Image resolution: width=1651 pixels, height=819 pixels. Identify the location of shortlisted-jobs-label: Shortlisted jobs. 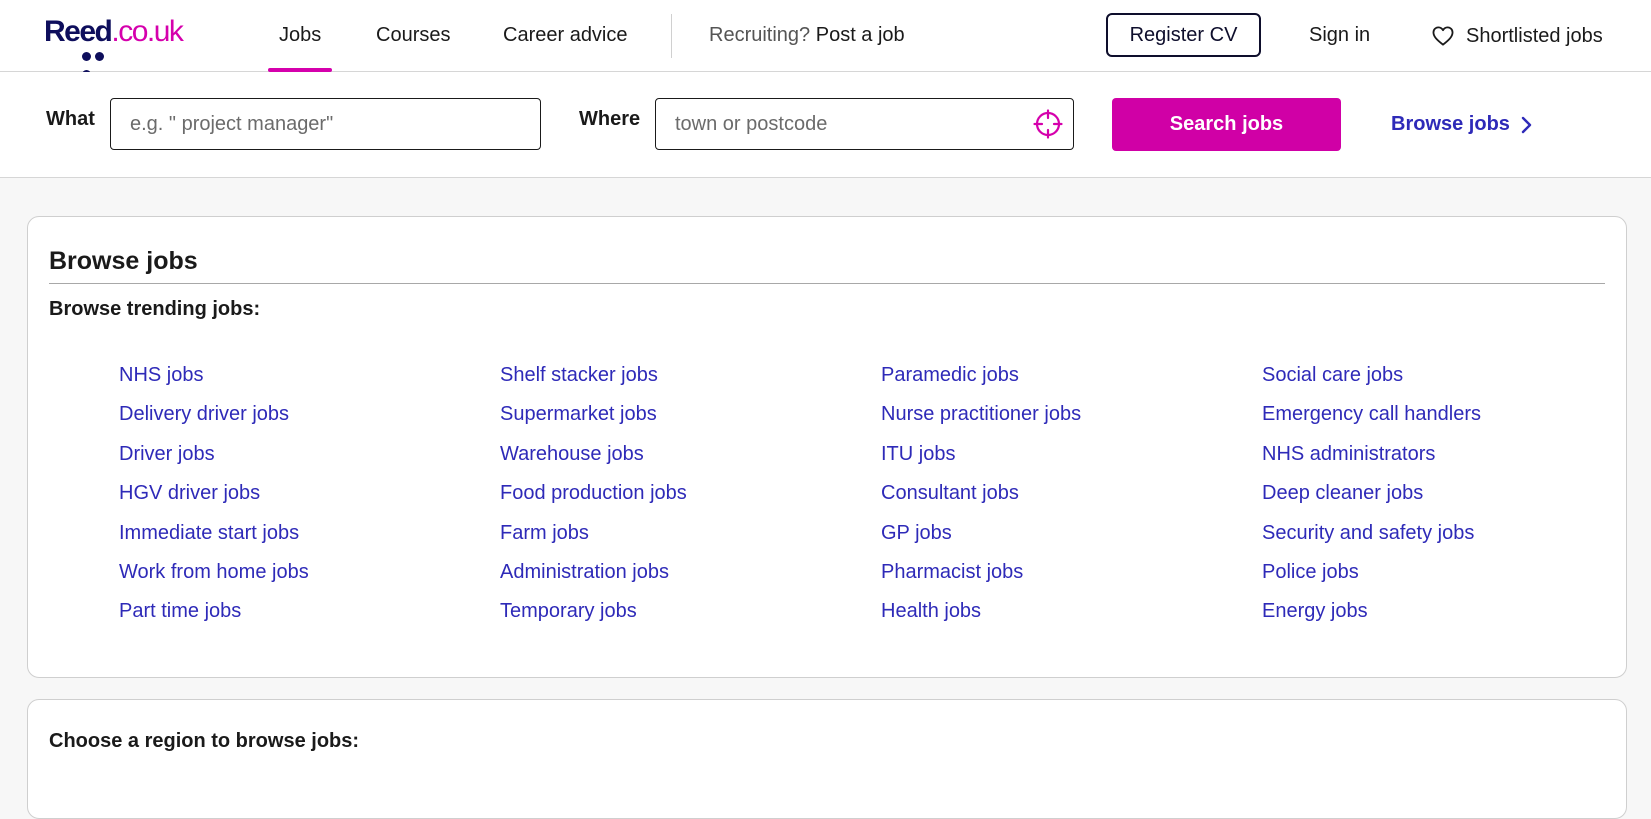
(1534, 35).